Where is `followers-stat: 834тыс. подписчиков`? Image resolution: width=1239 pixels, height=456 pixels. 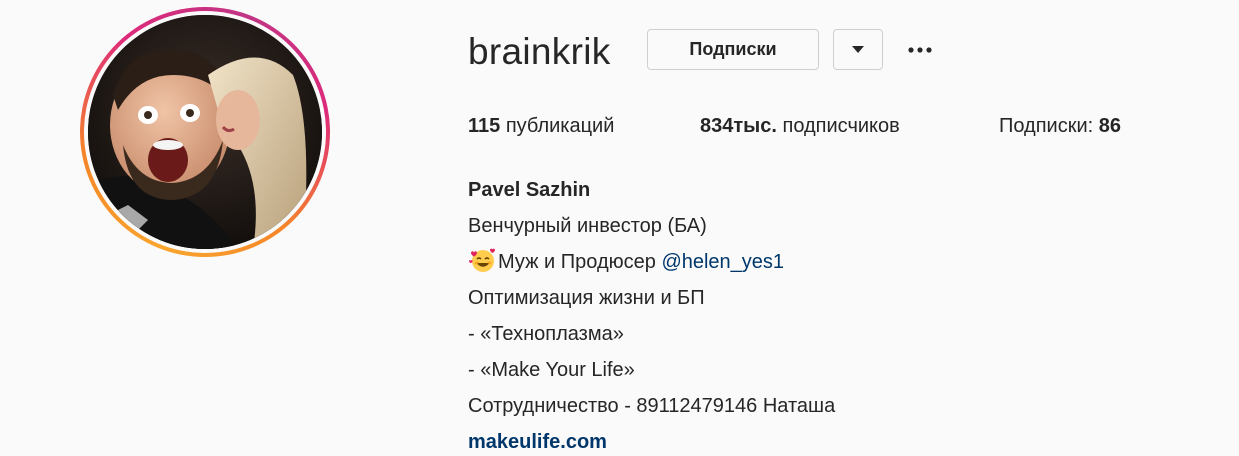 followers-stat: 834тыс. подписчиков is located at coordinates (800, 126).